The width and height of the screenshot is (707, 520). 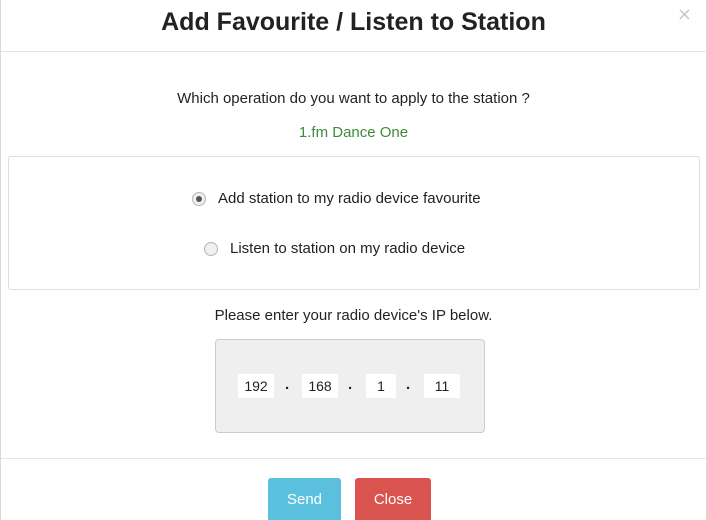 I want to click on add-favourite-label: Add station to my radio device favourite, so click(x=349, y=198).